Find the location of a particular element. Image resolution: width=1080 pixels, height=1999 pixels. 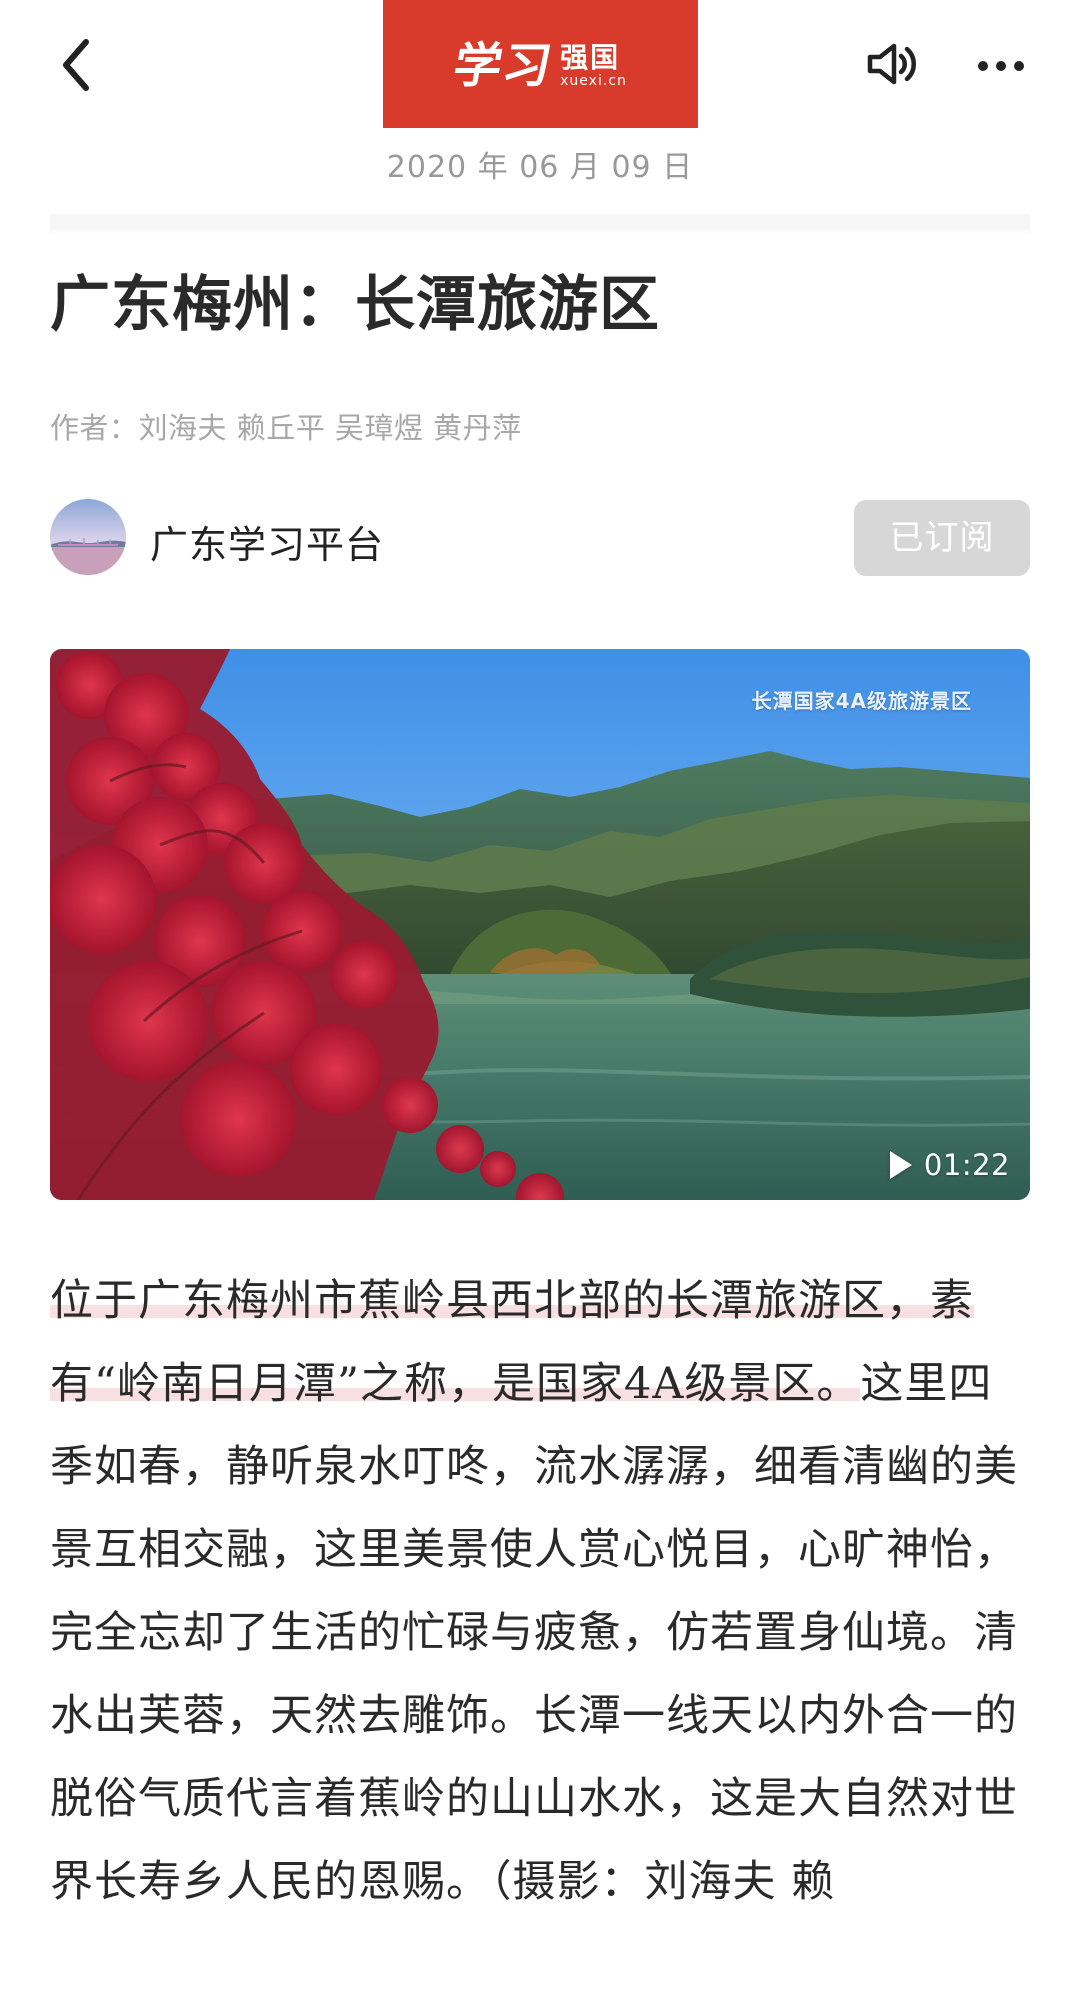

speaker-icon is located at coordinates (894, 66).